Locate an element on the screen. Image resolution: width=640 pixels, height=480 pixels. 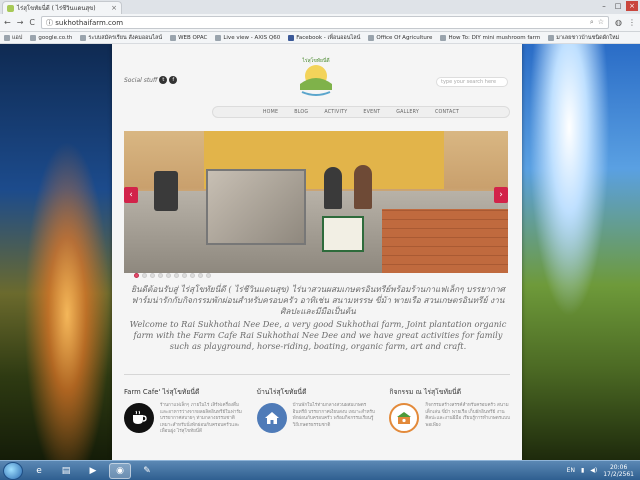
language-indicator: EN is located at coordinates (571, 470).